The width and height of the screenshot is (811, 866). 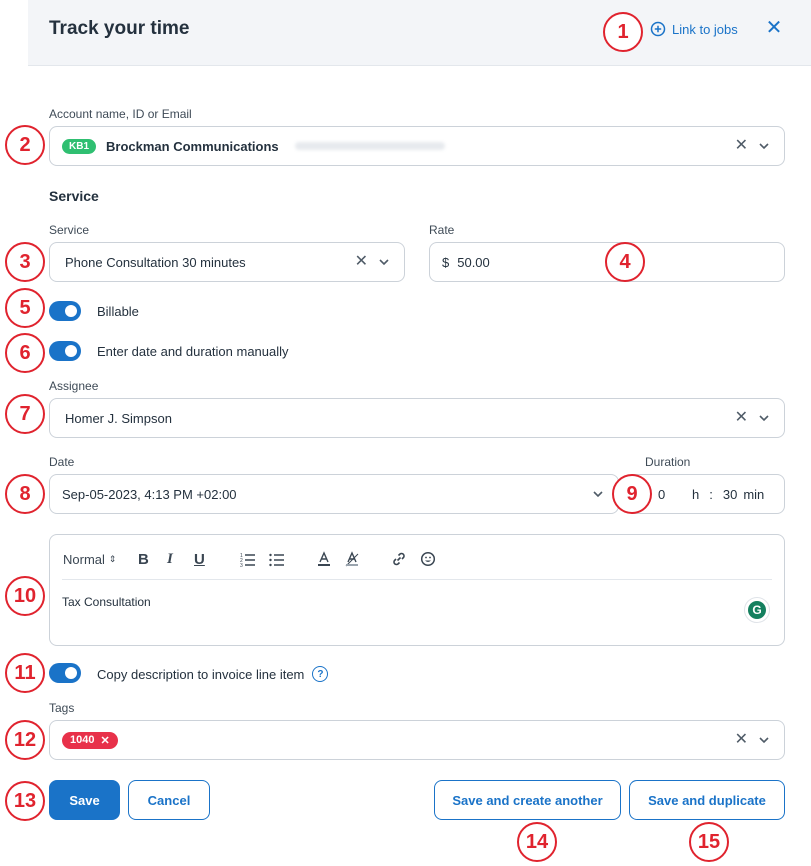 What do you see at coordinates (320, 674) in the screenshot?
I see `help-icon: ?` at bounding box center [320, 674].